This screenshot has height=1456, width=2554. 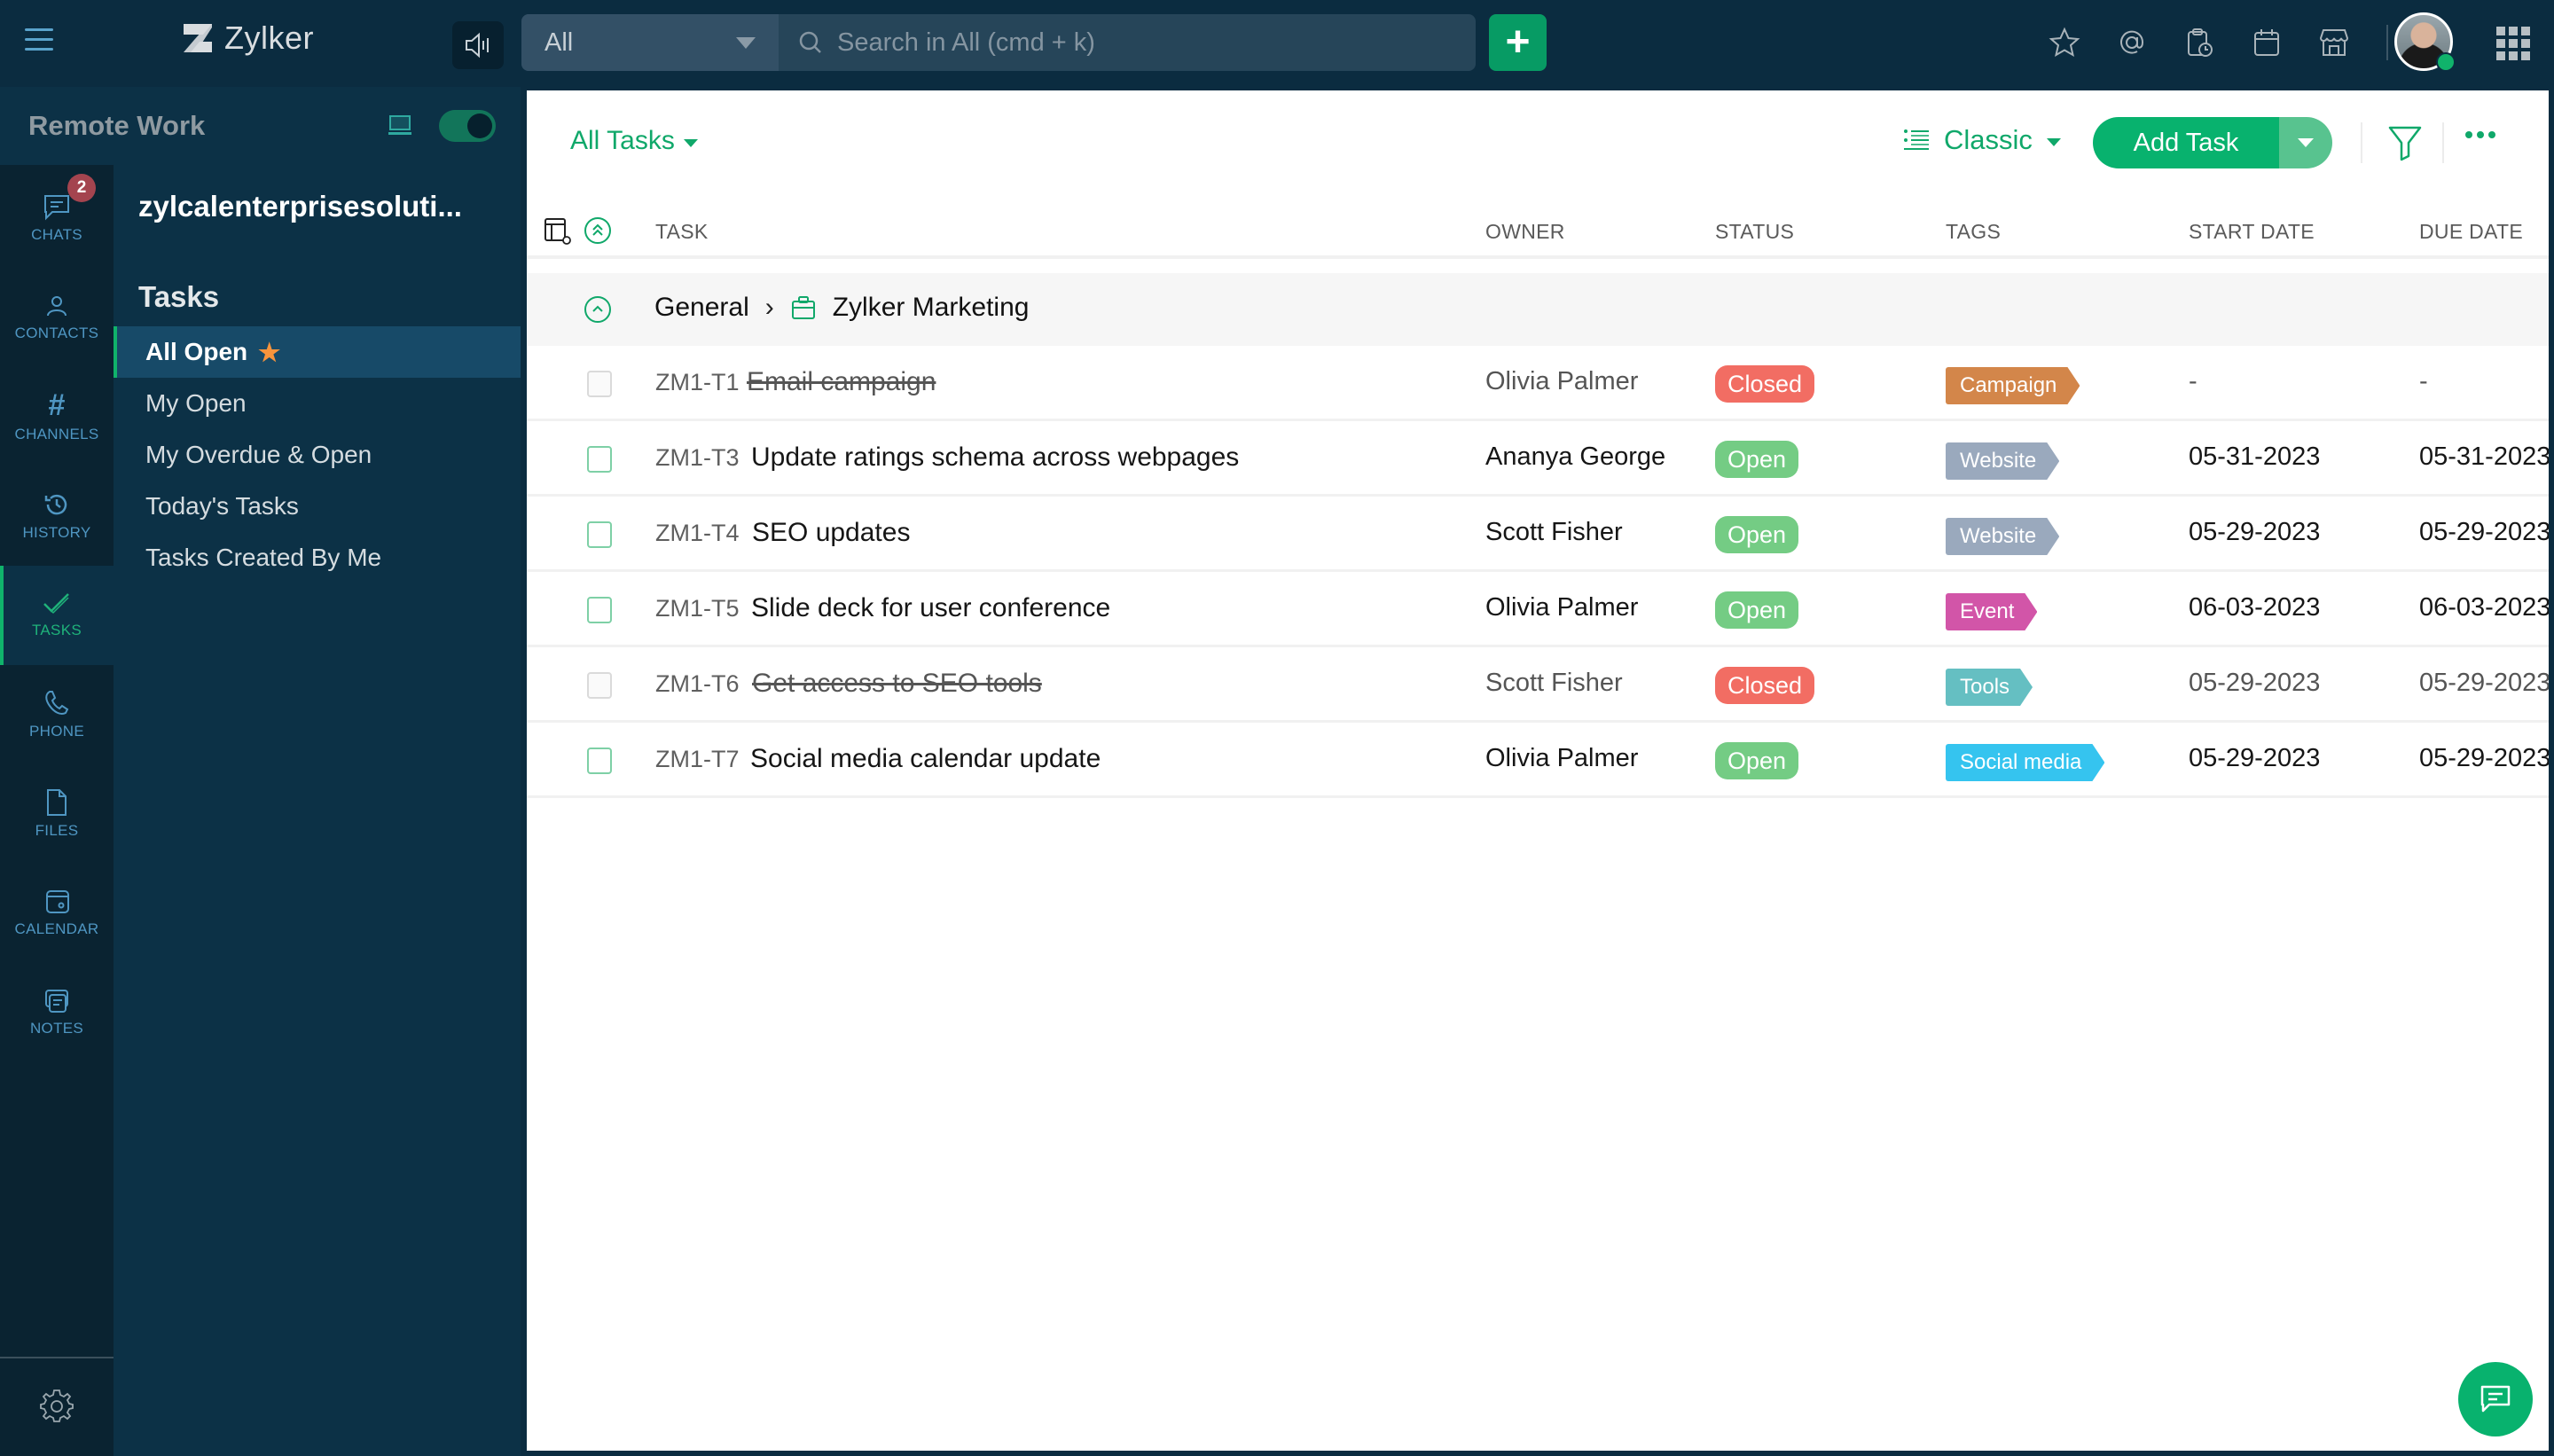 I want to click on search-scope-select: All, so click(x=650, y=42).